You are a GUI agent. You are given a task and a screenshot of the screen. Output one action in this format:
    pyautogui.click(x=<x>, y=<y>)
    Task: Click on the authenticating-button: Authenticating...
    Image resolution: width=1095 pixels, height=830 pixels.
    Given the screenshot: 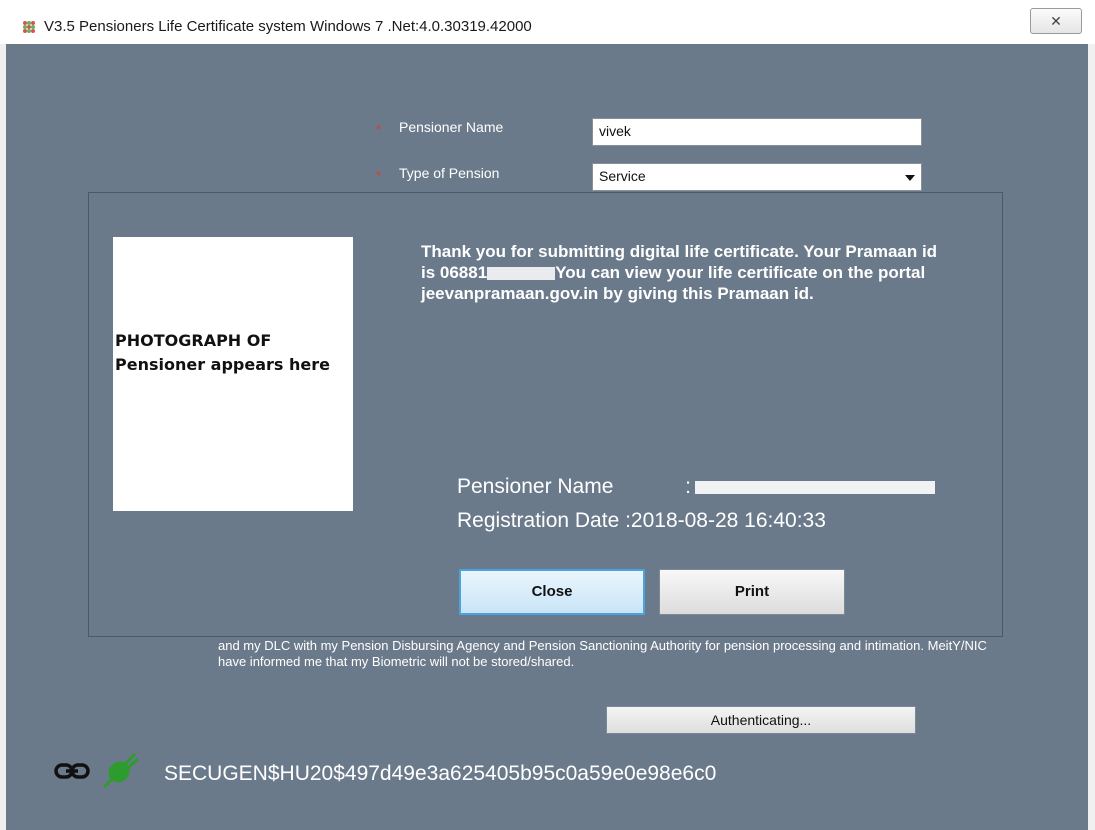 What is the action you would take?
    pyautogui.click(x=761, y=720)
    